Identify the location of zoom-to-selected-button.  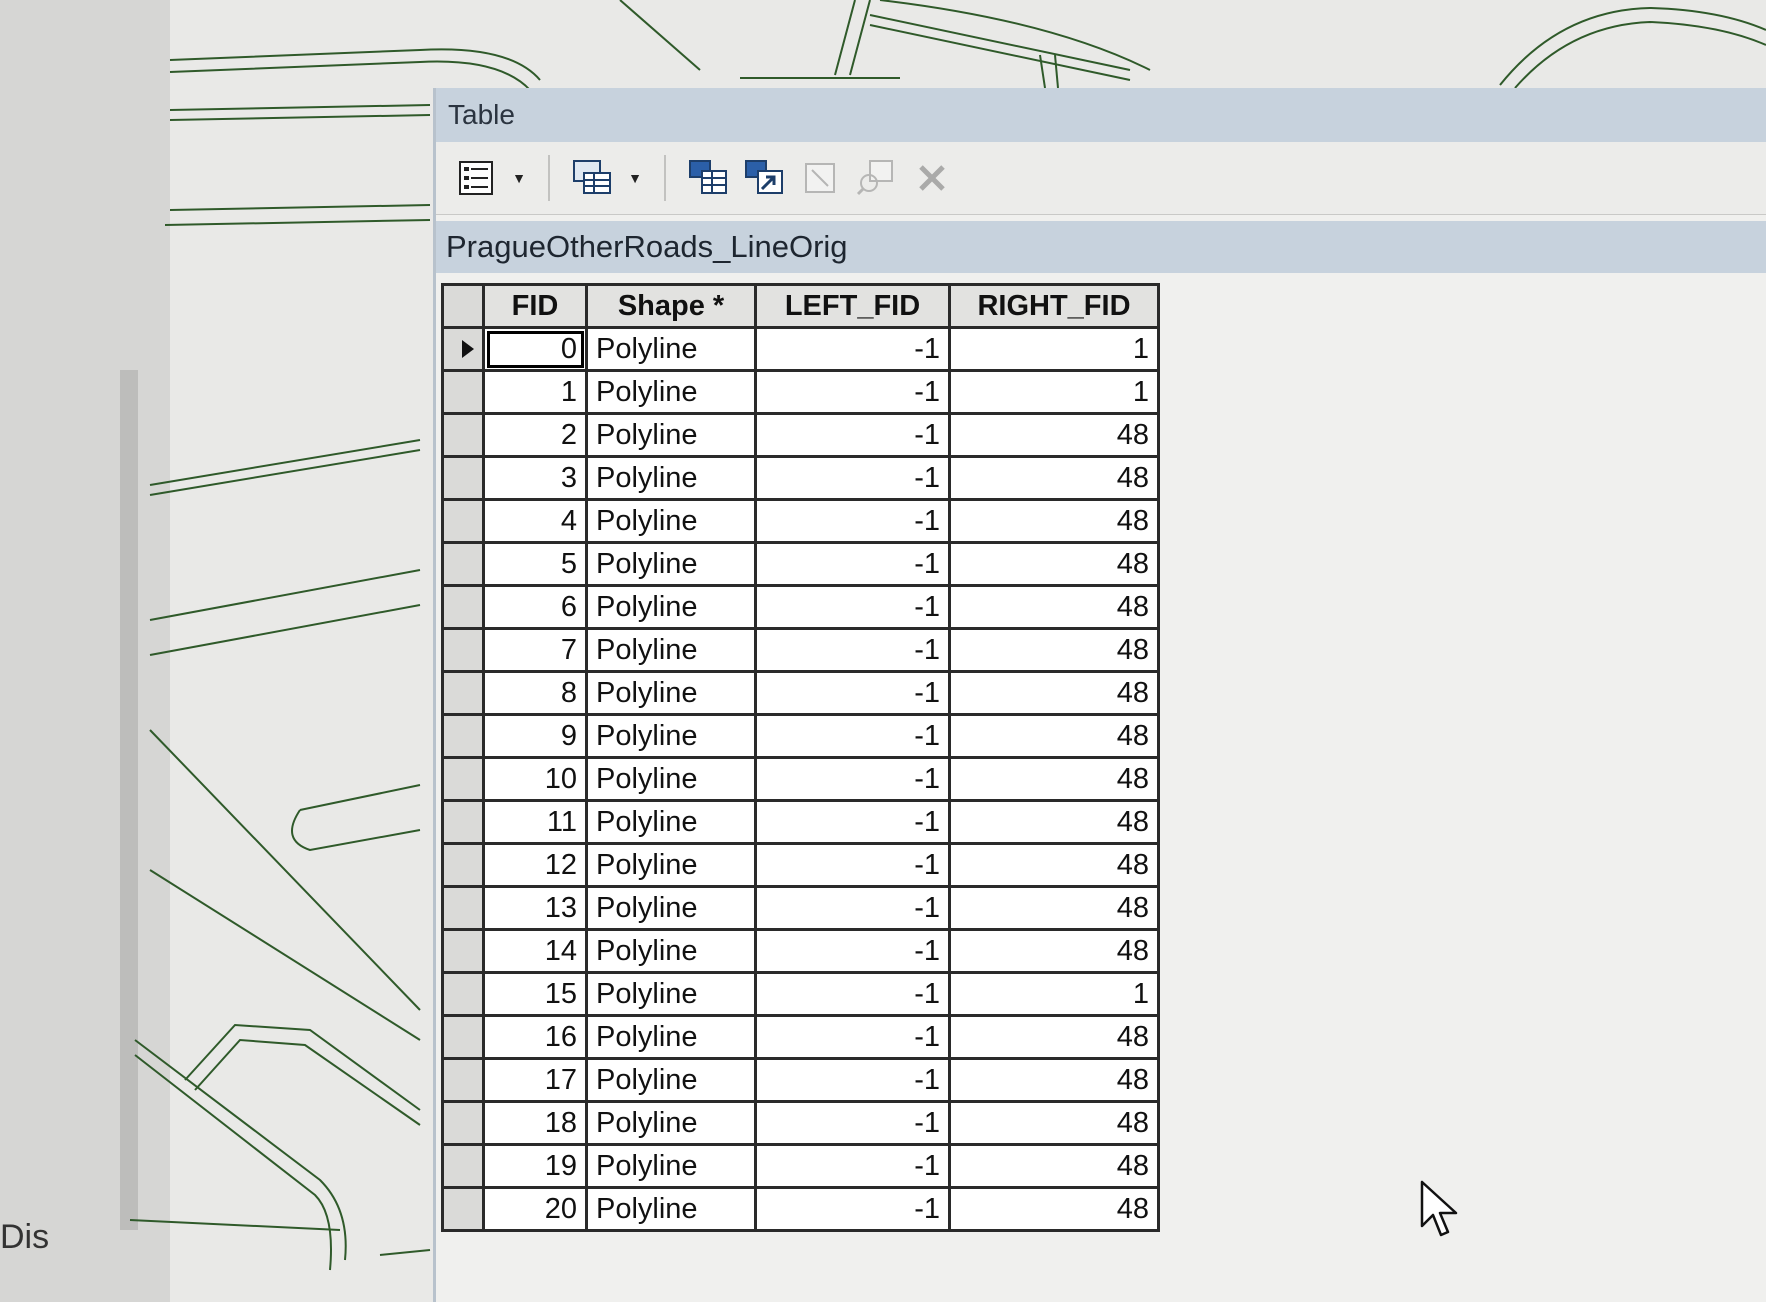
(876, 178).